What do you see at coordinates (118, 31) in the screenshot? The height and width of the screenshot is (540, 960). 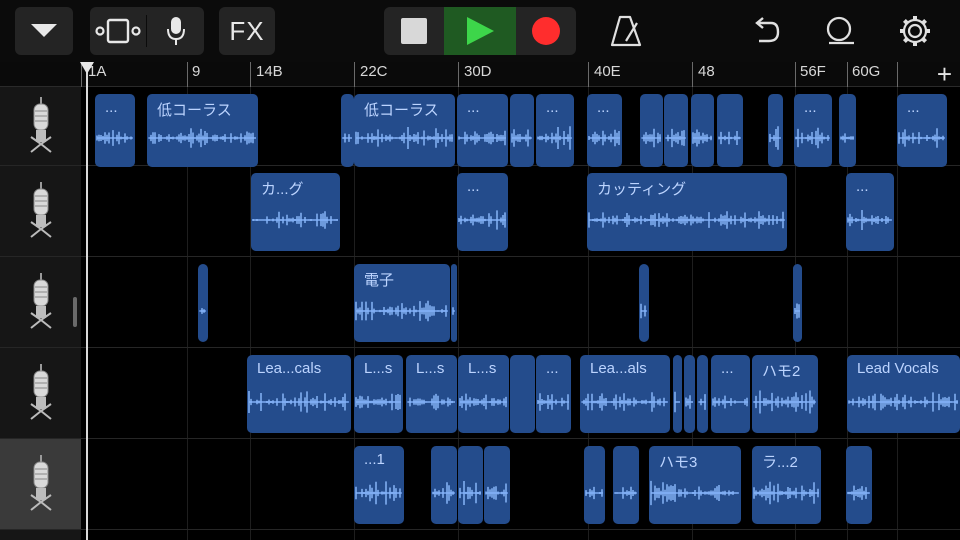 I see `tracks-view-button` at bounding box center [118, 31].